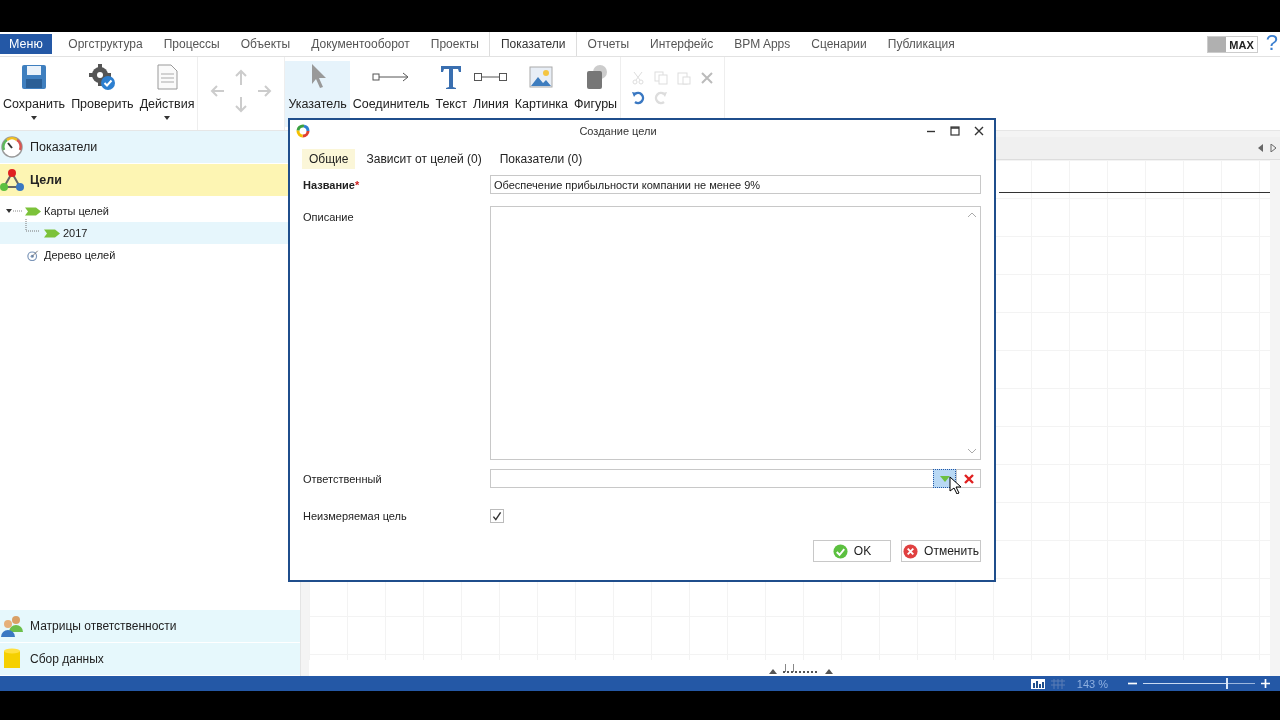 This screenshot has width=1280, height=720. What do you see at coordinates (343, 478) in the screenshot?
I see `field-label: Ответственный` at bounding box center [343, 478].